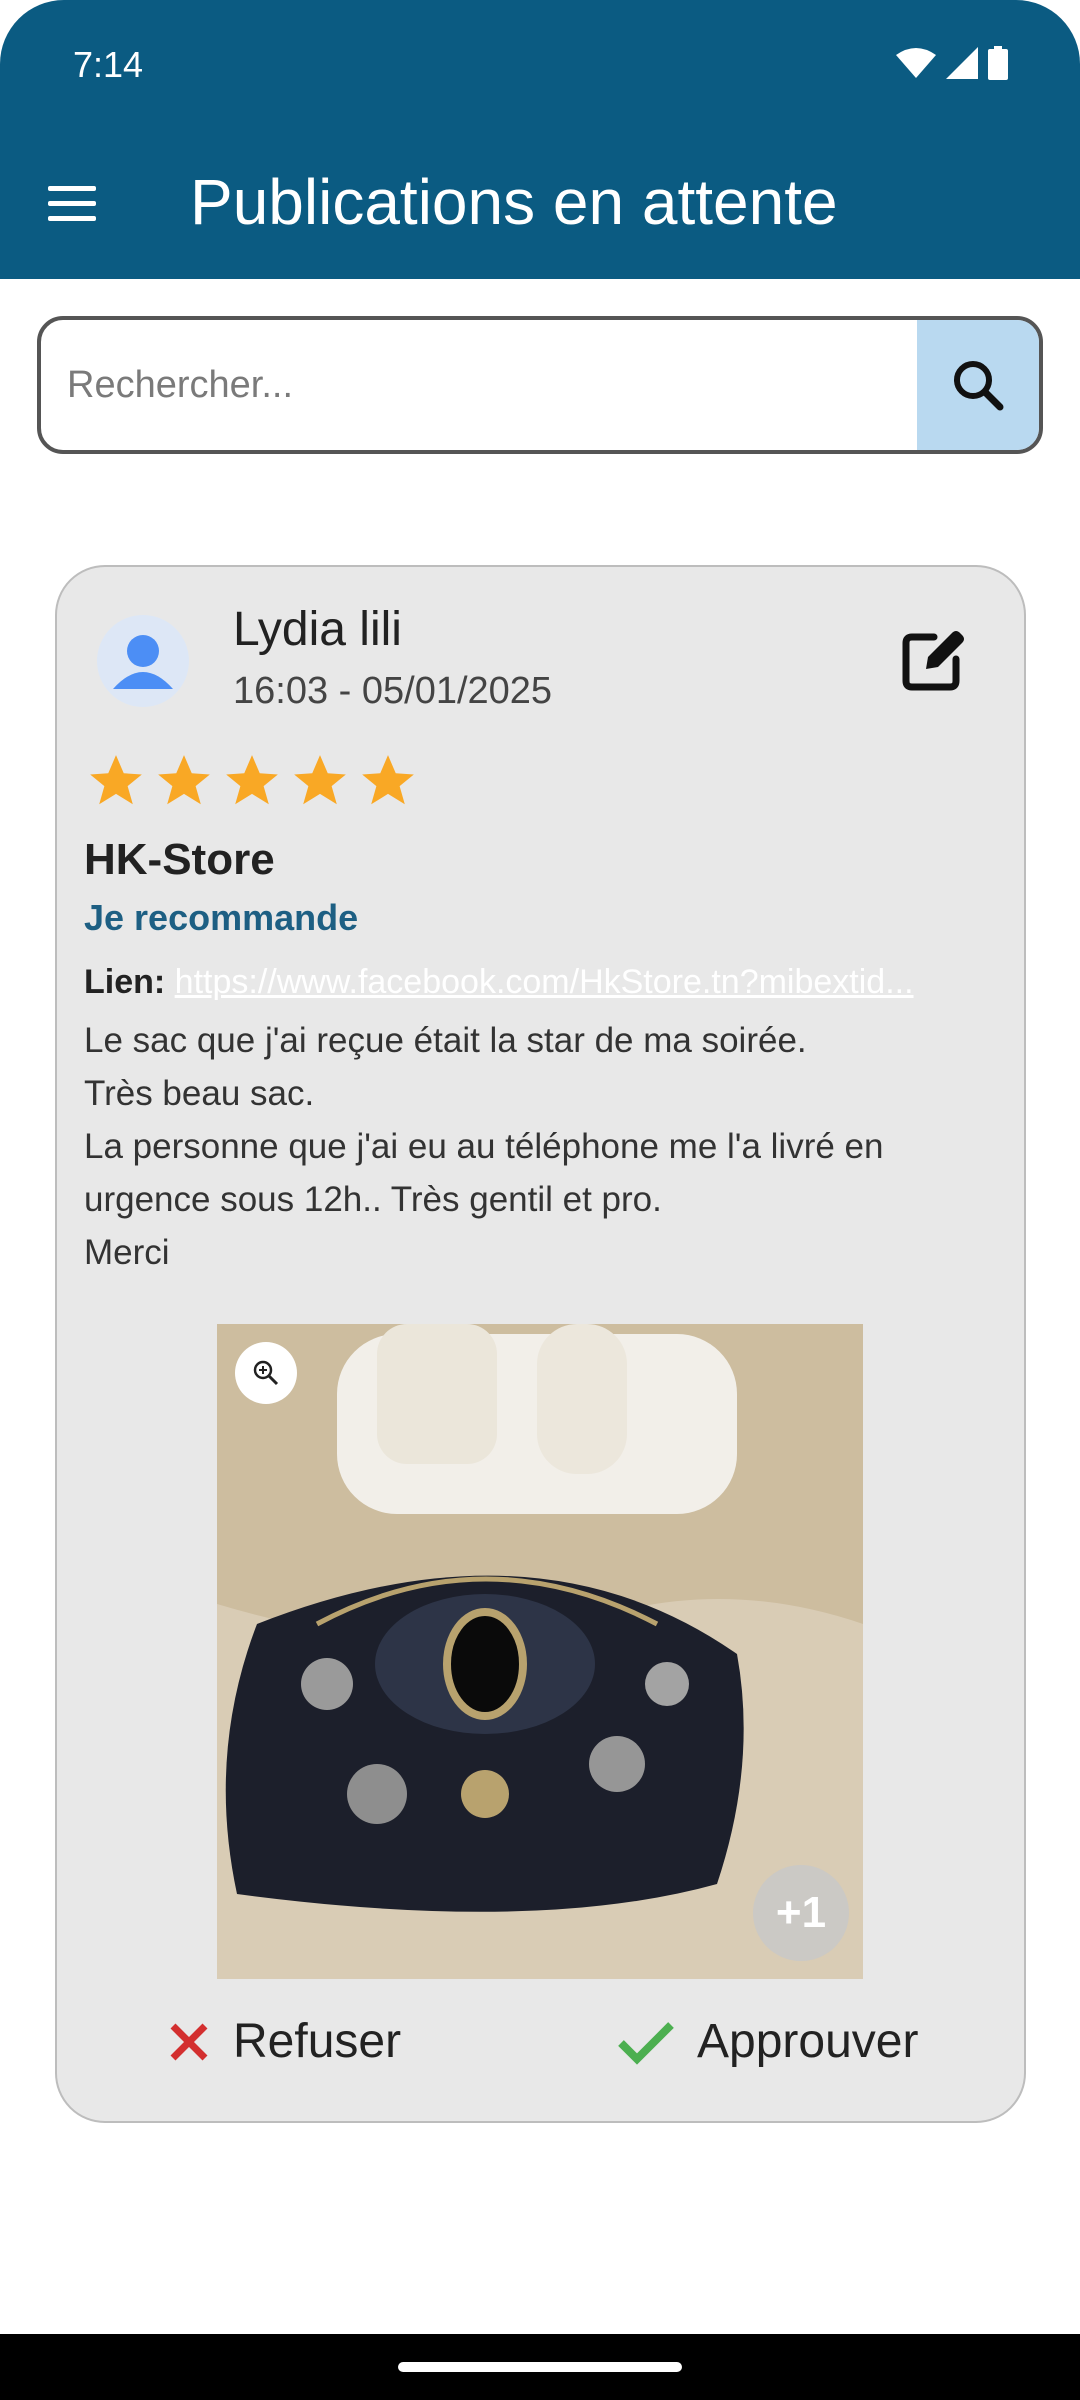  I want to click on author-name: Lydia lili, so click(317, 629).